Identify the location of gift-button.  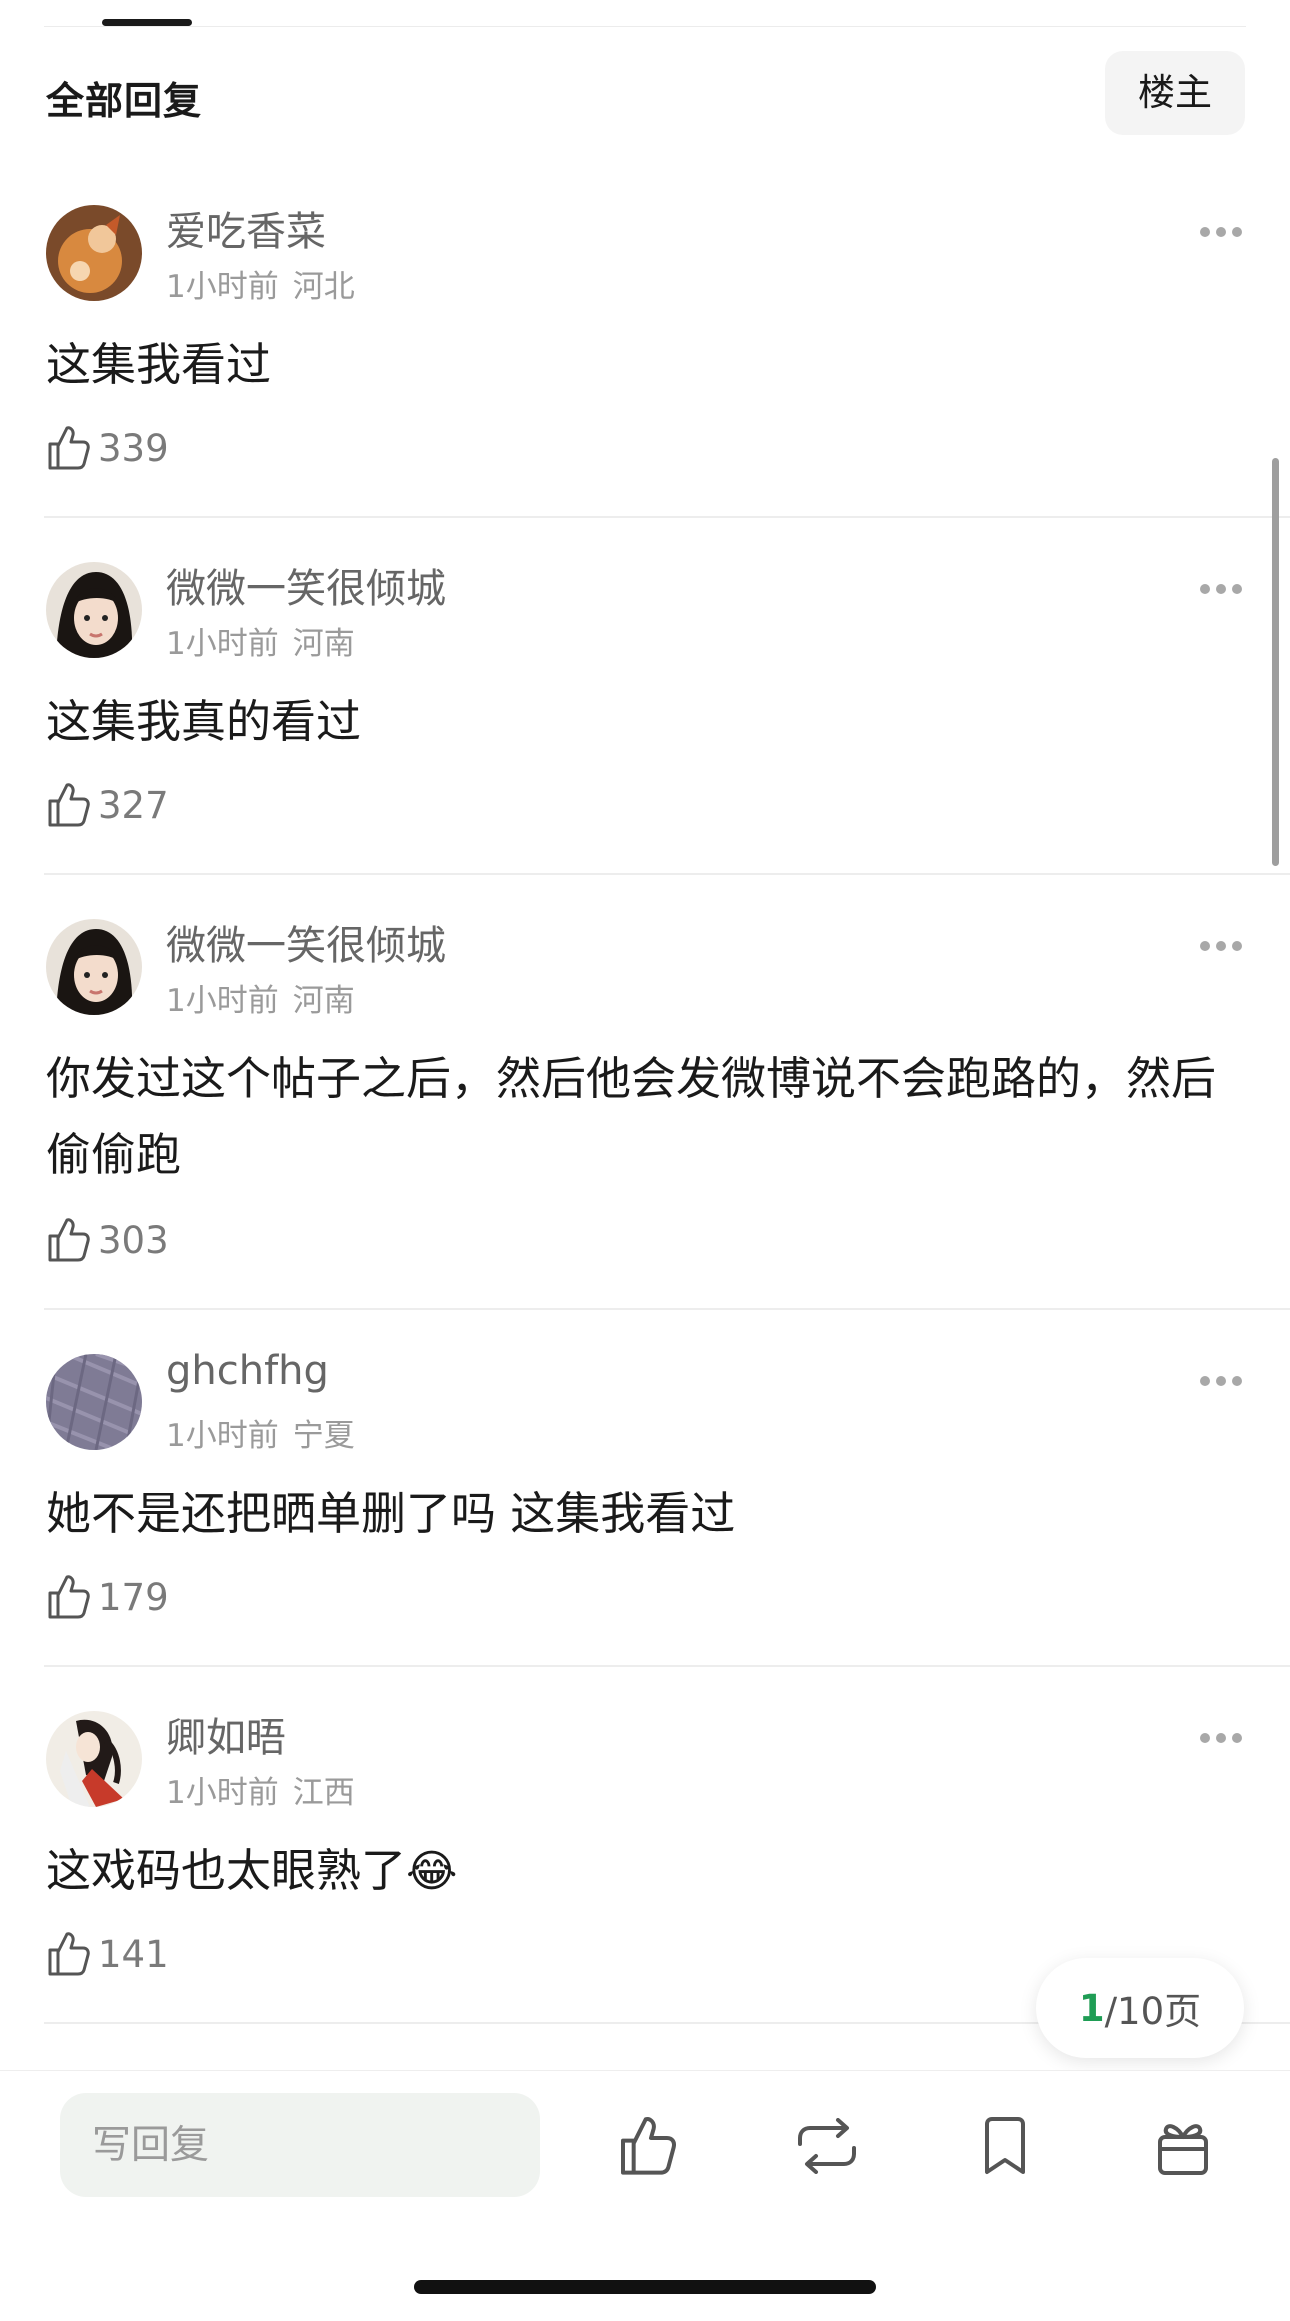
(1183, 2146).